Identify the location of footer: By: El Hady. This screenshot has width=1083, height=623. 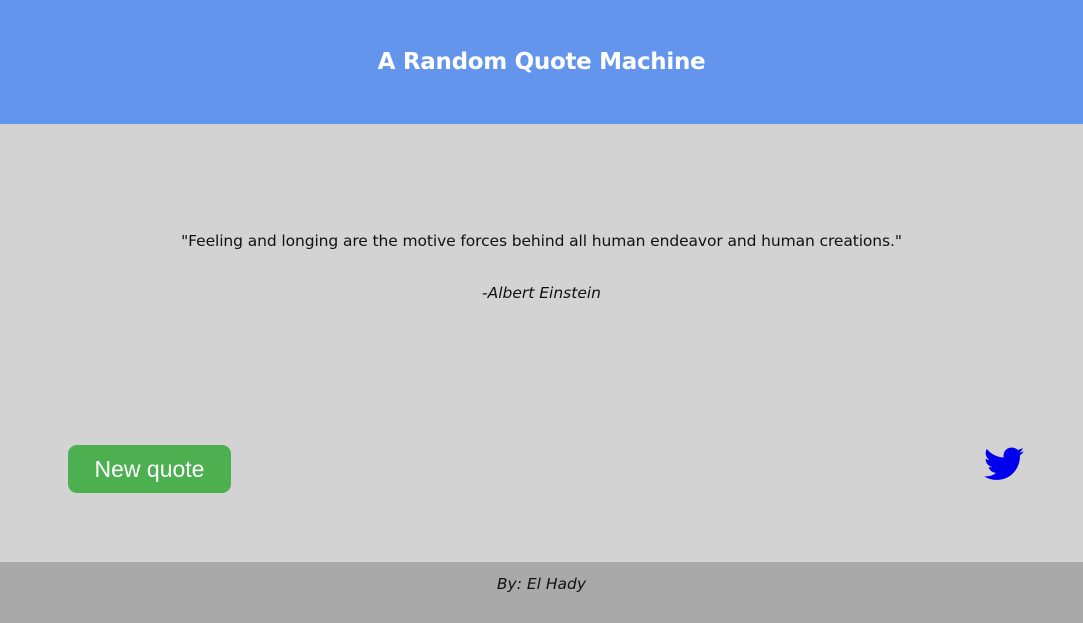
(541, 592).